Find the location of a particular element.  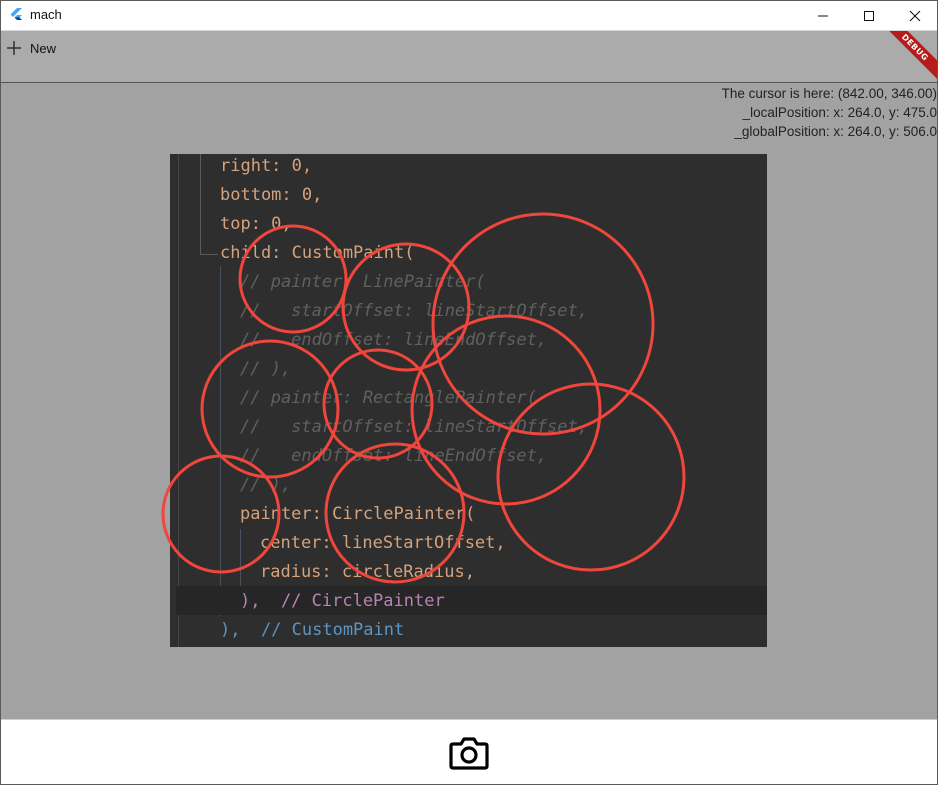

minimize-button is located at coordinates (823, 15).